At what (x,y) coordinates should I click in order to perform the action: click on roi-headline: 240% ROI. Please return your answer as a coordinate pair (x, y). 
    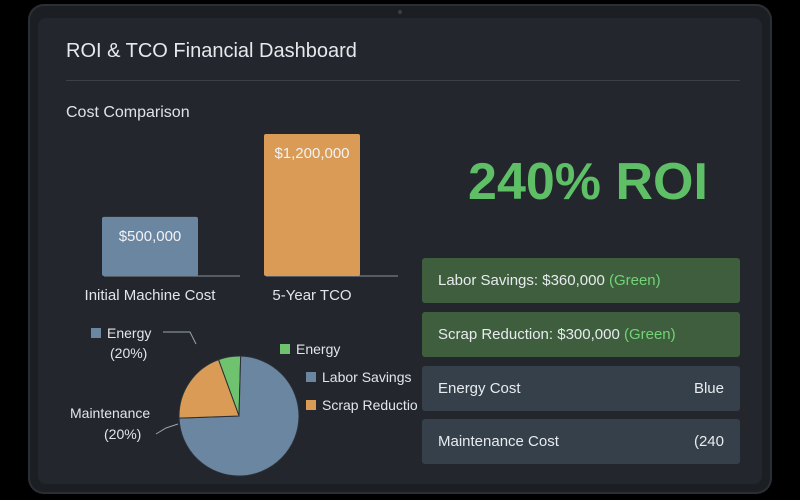
    Looking at the image, I should click on (588, 182).